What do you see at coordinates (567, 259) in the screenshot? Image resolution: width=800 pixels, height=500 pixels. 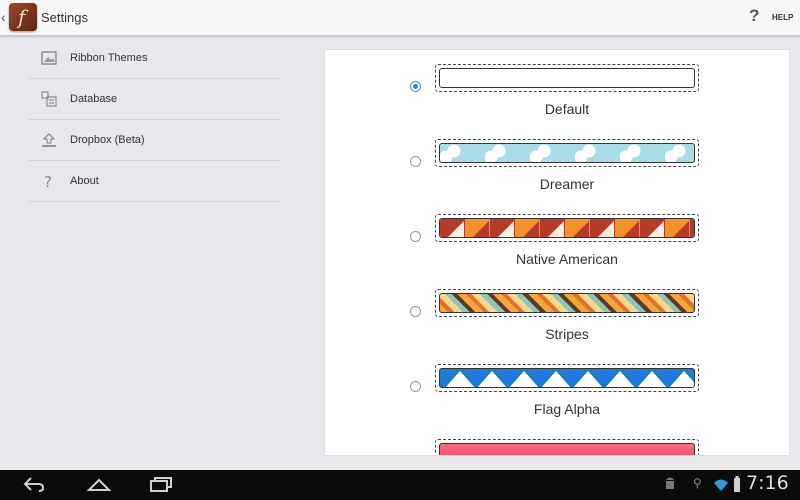 I see `theme-name: Native American` at bounding box center [567, 259].